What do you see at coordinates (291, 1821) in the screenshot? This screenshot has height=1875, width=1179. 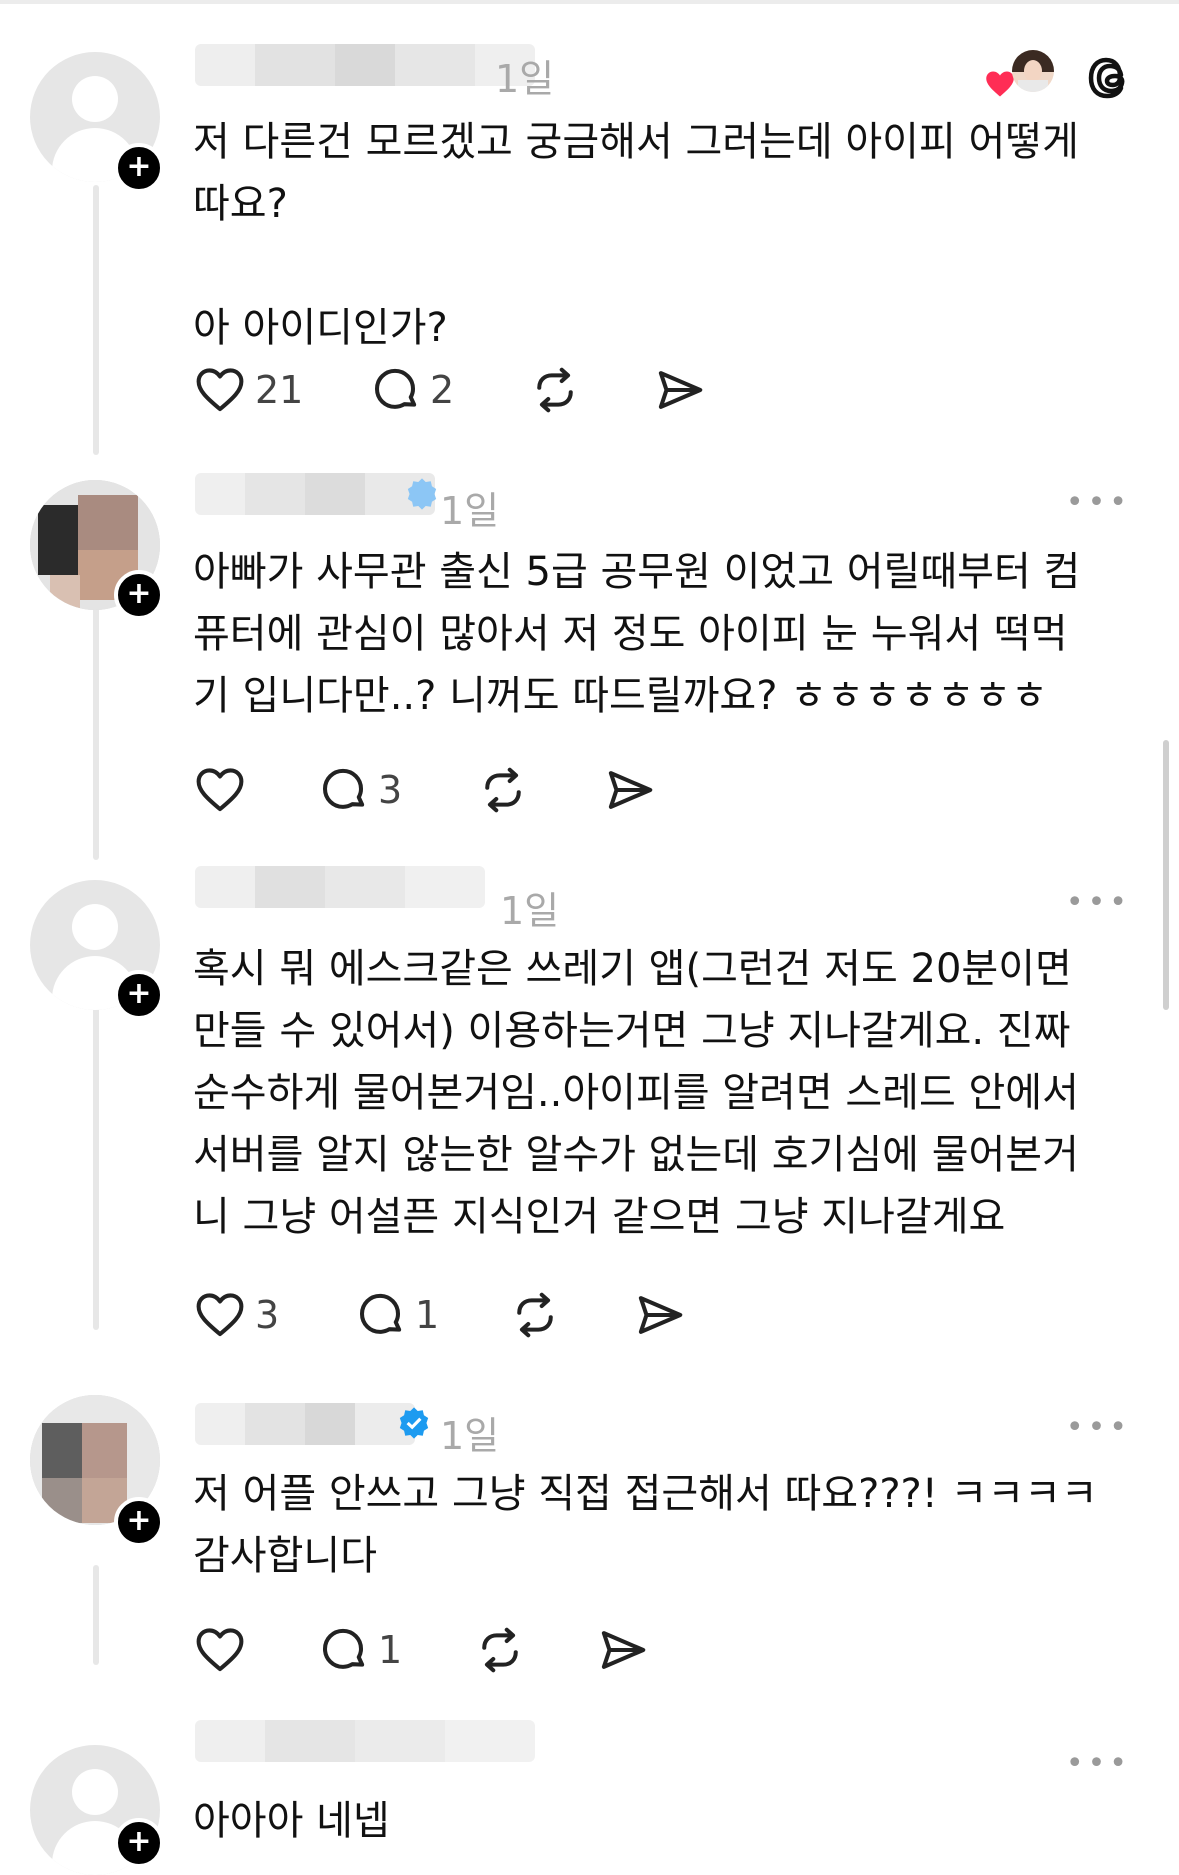 I see `post-content: 아아아 네넵` at bounding box center [291, 1821].